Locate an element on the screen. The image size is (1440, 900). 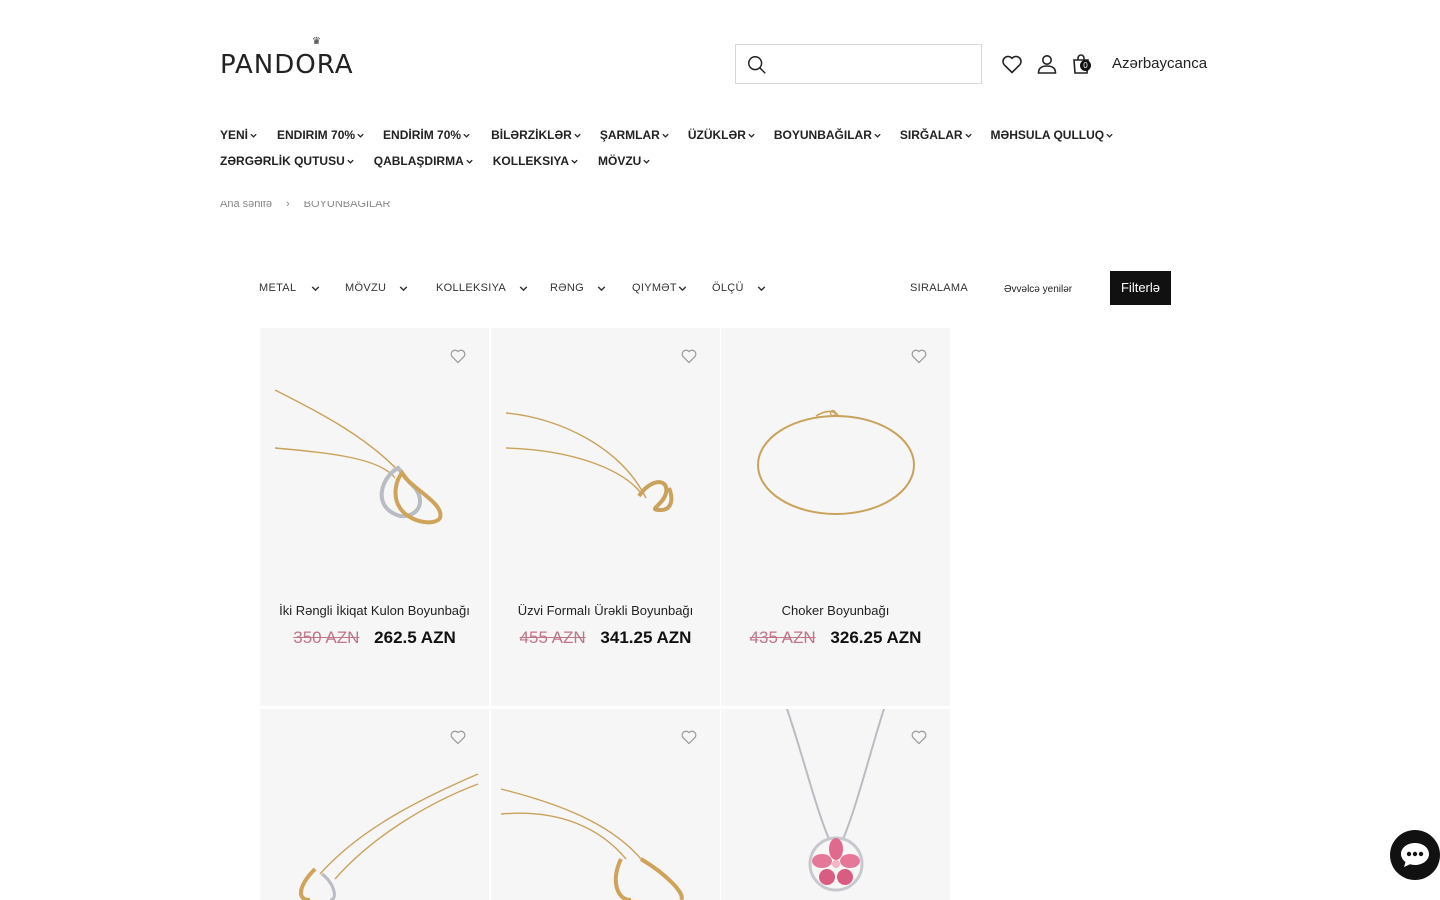
filter-qiymet: QIYMƏT is located at coordinates (660, 288).